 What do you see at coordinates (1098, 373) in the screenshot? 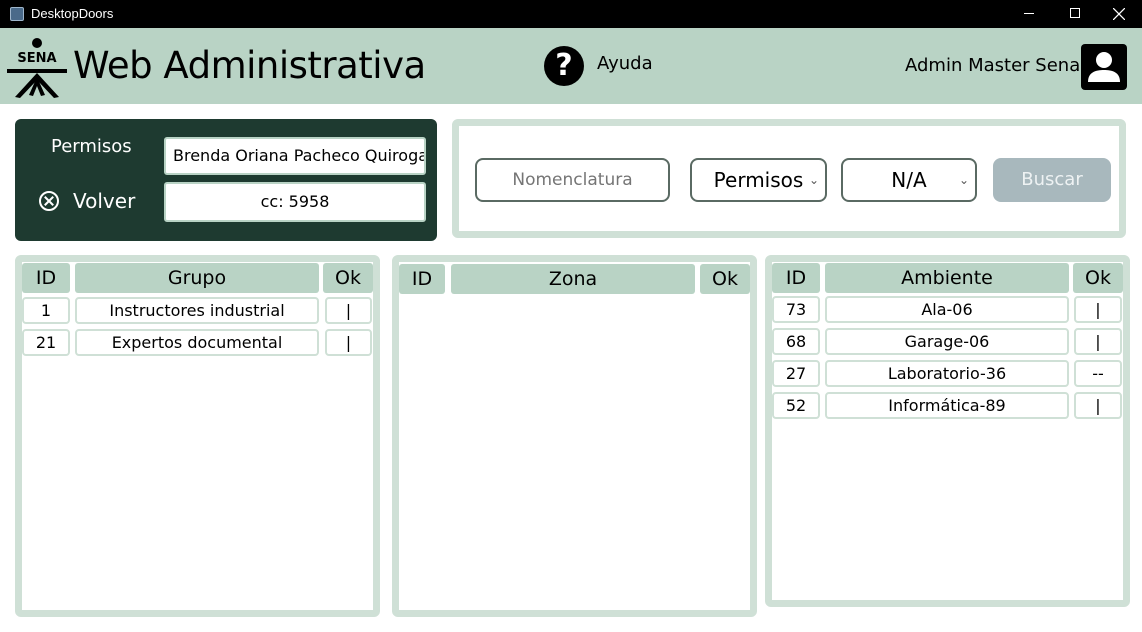
I see `table-cell-ok: --` at bounding box center [1098, 373].